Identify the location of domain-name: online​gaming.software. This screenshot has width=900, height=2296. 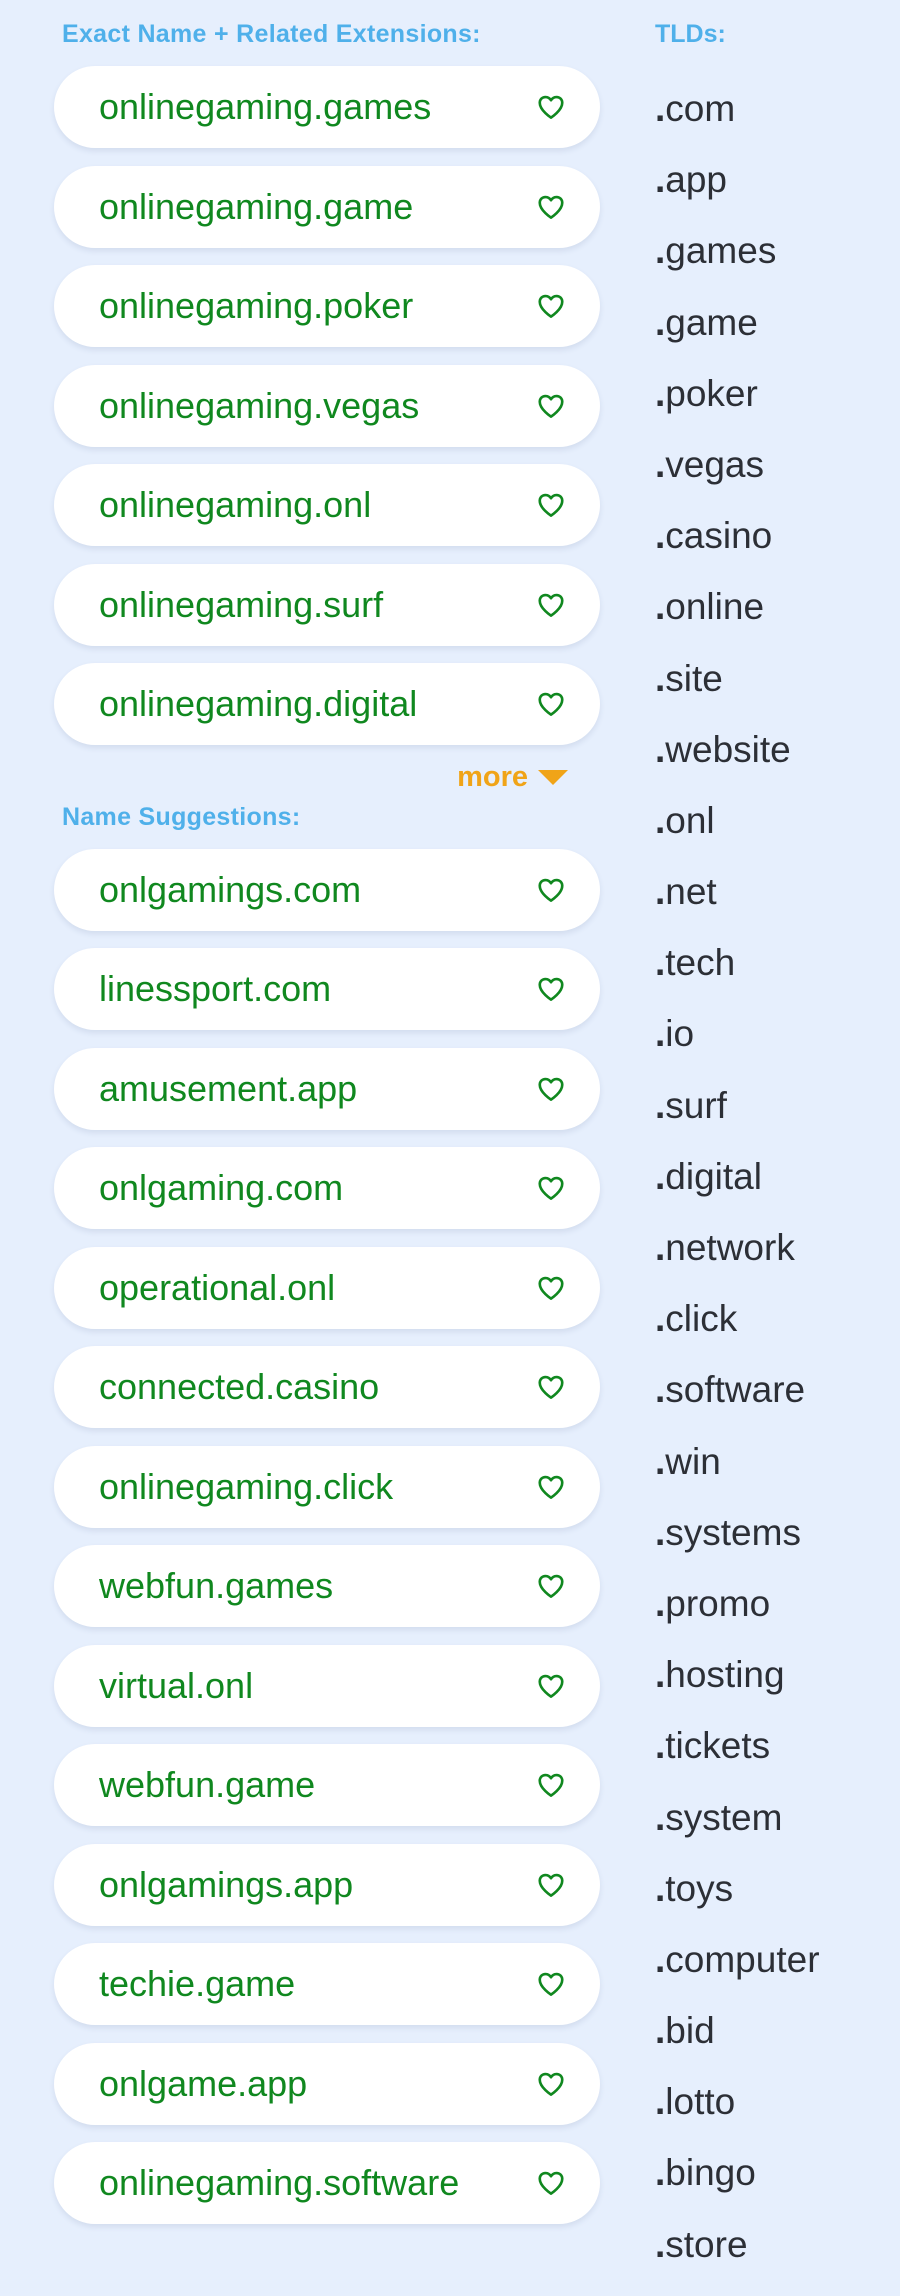
(279, 2183).